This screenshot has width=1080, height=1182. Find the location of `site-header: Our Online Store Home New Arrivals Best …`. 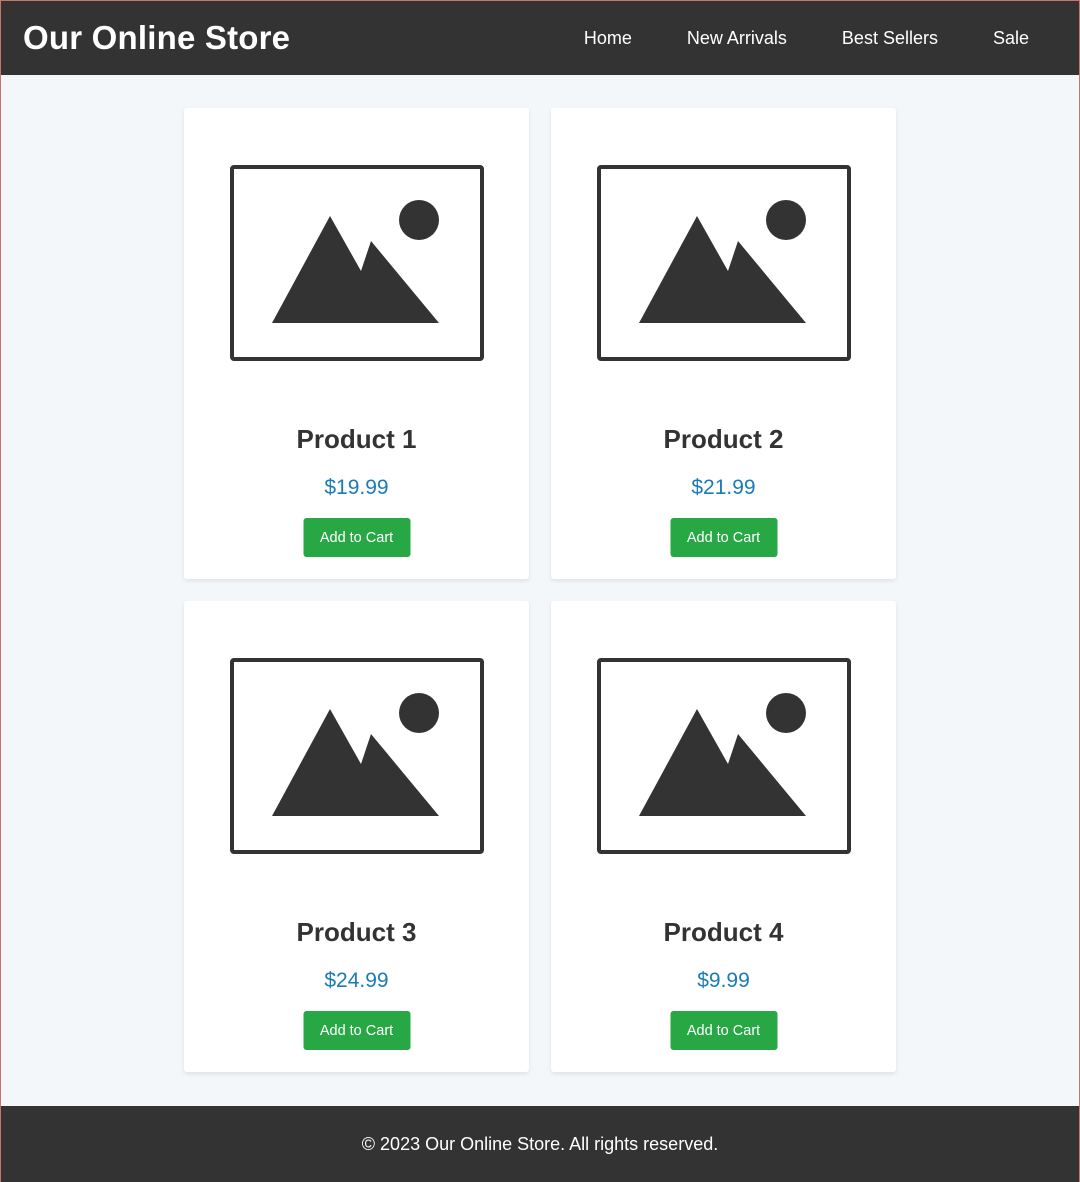

site-header: Our Online Store Home New Arrivals Best … is located at coordinates (540, 38).